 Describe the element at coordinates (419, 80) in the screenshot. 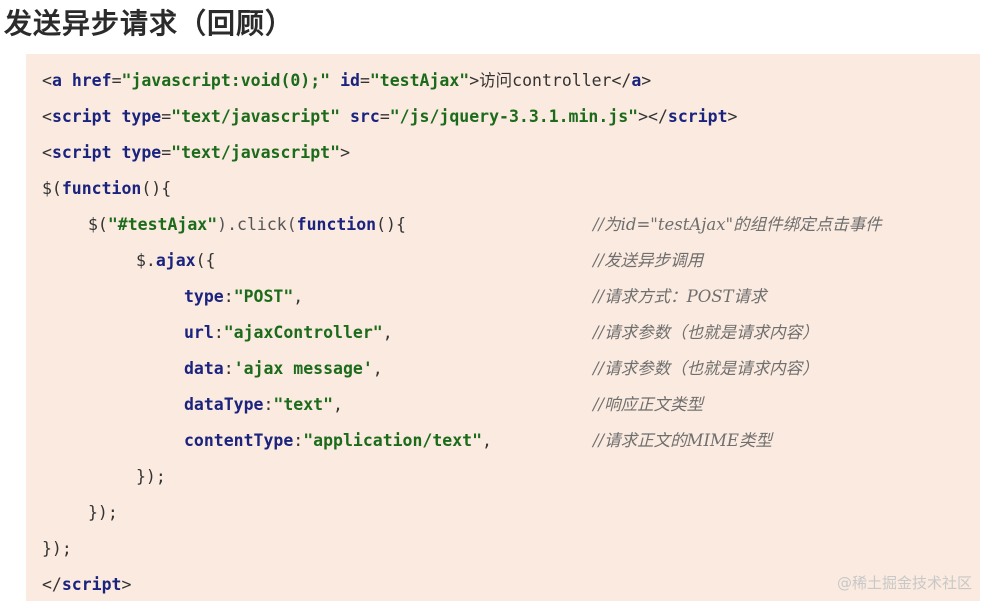

I see `code-token: "testAjax"` at that location.